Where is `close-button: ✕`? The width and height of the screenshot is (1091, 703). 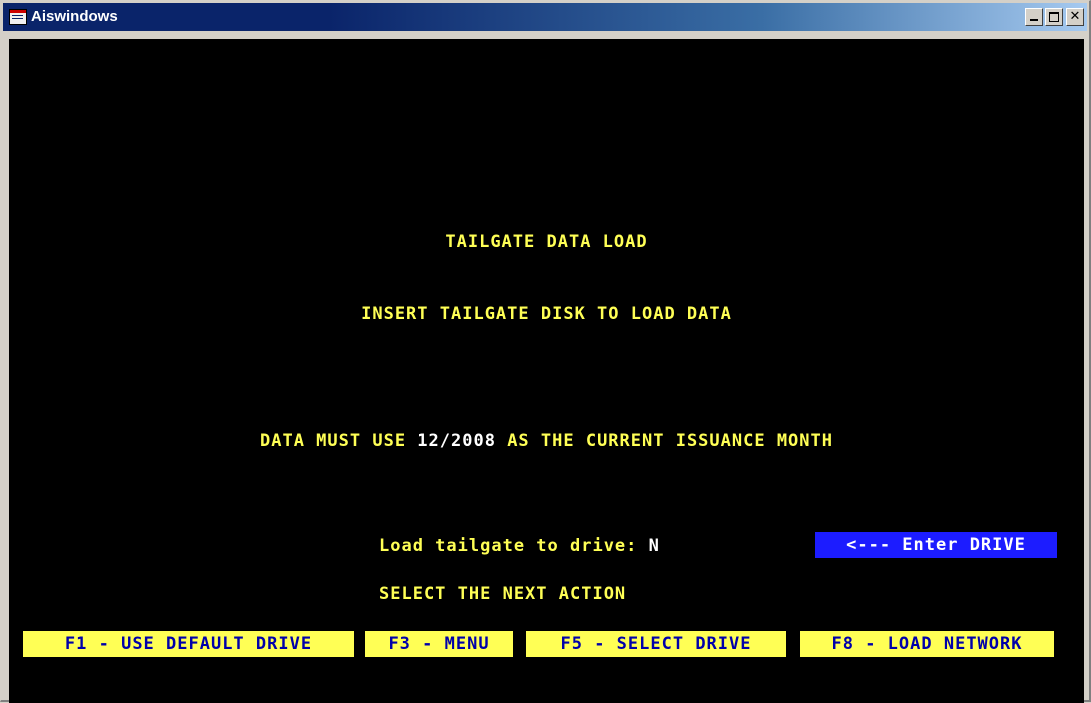
close-button: ✕ is located at coordinates (1075, 17).